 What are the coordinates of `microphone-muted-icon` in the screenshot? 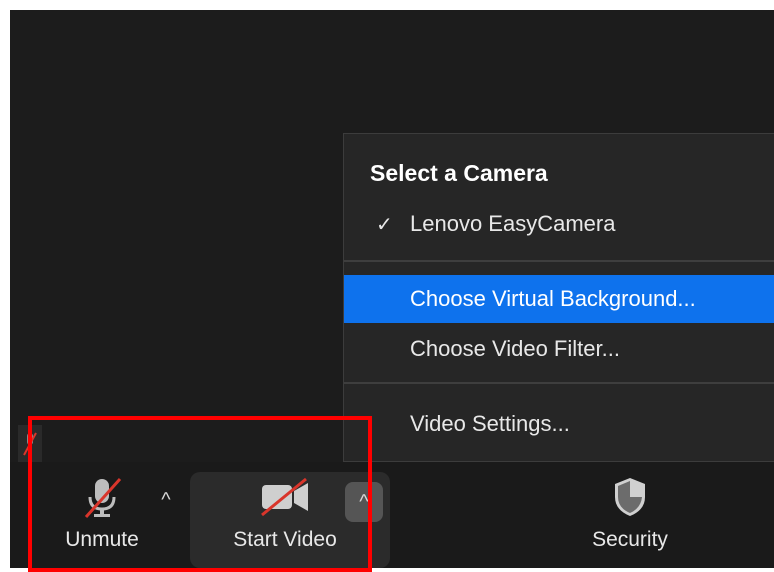 It's located at (102, 497).